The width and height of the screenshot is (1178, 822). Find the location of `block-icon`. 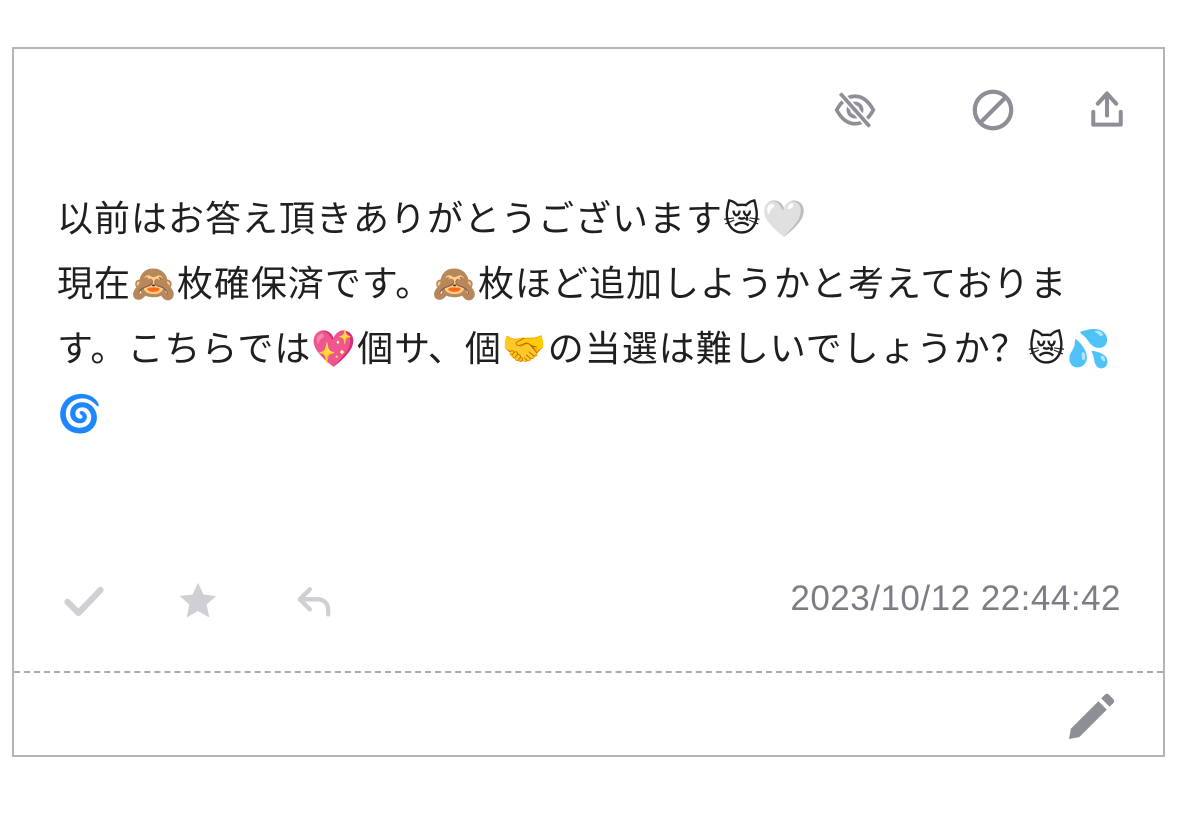

block-icon is located at coordinates (993, 110).